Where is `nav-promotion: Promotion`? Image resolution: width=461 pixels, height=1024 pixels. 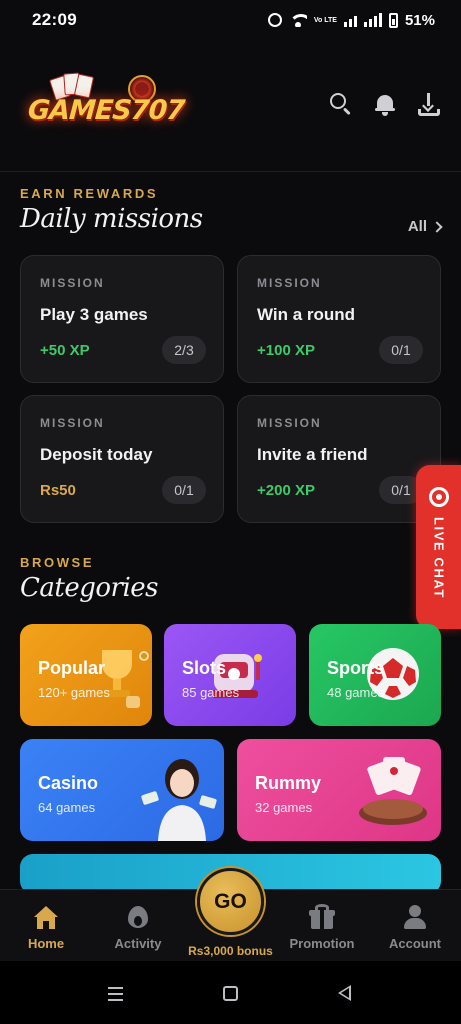
nav-promotion: Promotion is located at coordinates (322, 926).